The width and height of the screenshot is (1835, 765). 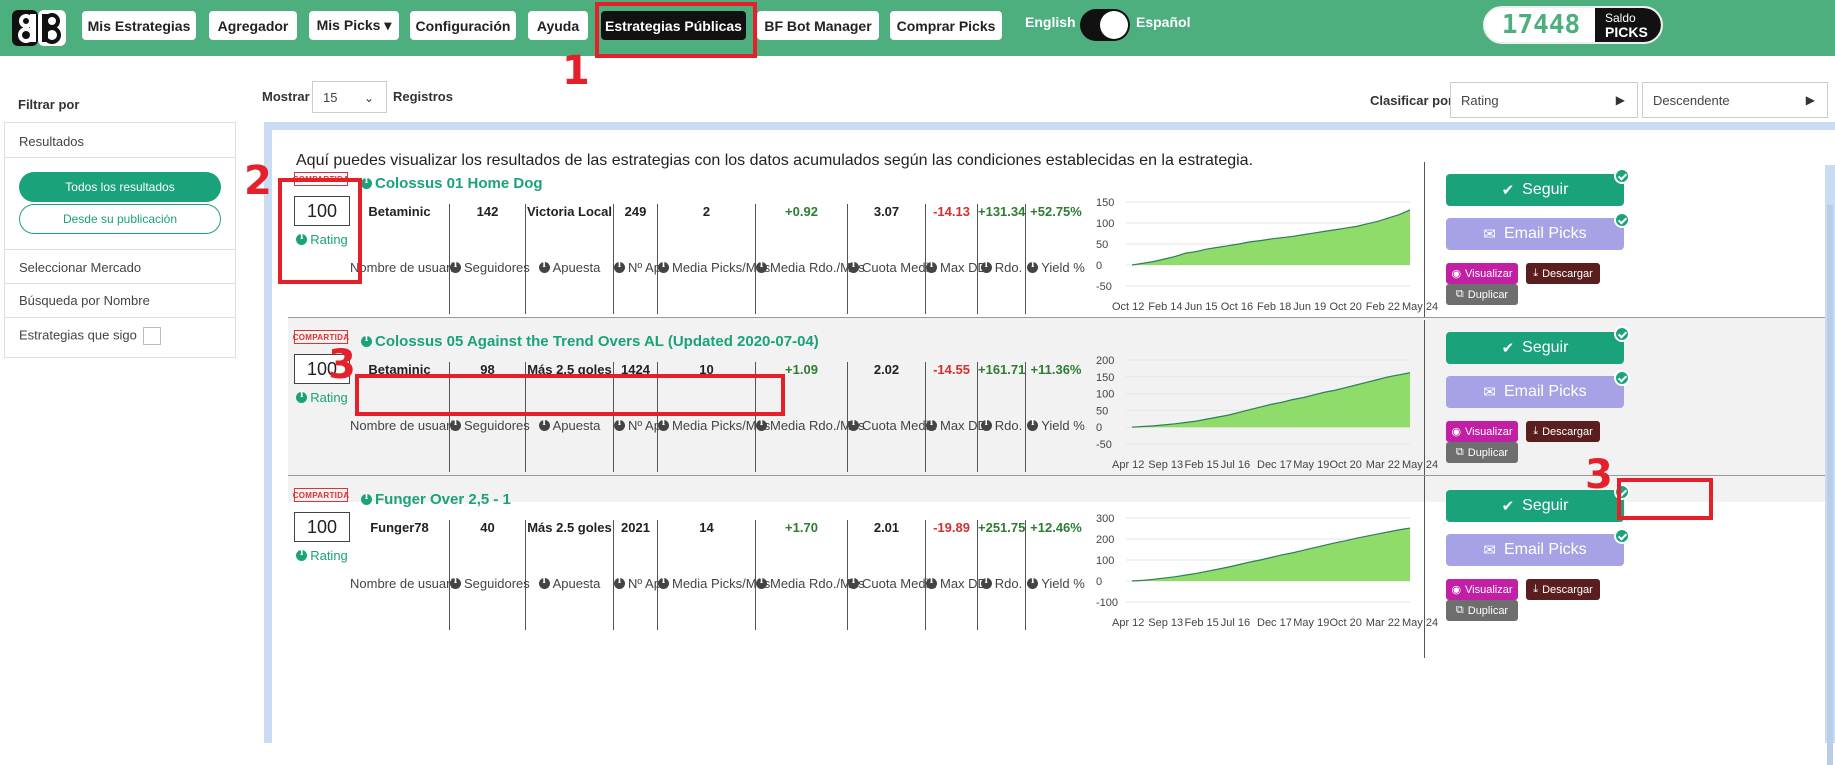 What do you see at coordinates (1489, 234) in the screenshot?
I see `envelope-icon: ✉` at bounding box center [1489, 234].